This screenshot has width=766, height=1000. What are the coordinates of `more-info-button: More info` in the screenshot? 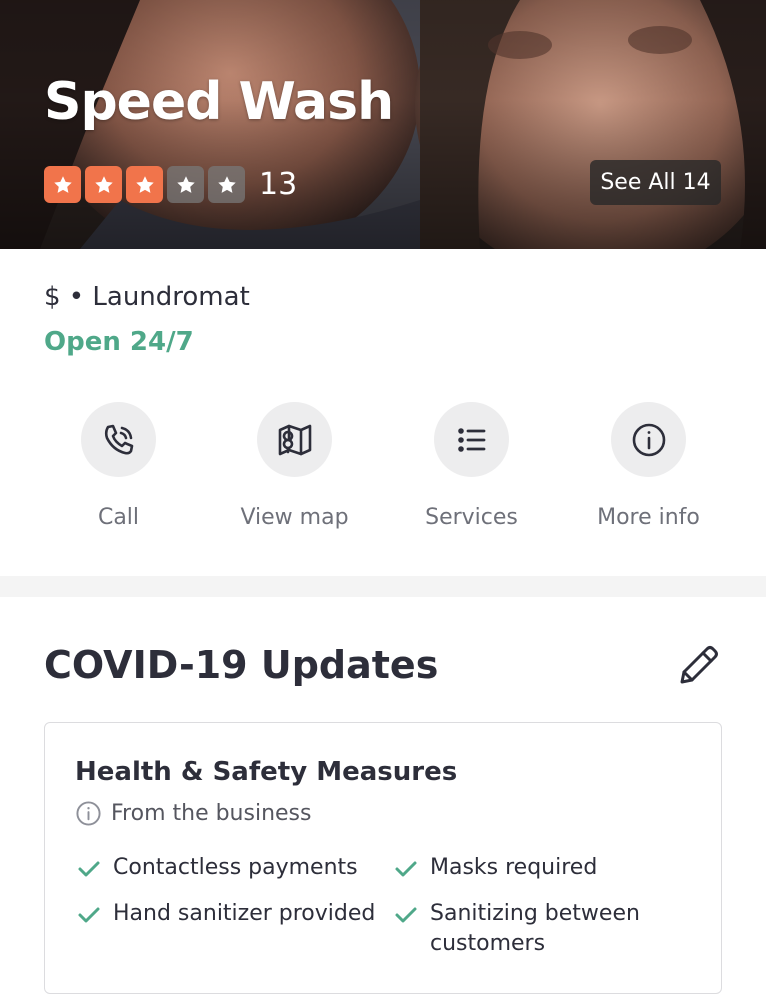 It's located at (648, 466).